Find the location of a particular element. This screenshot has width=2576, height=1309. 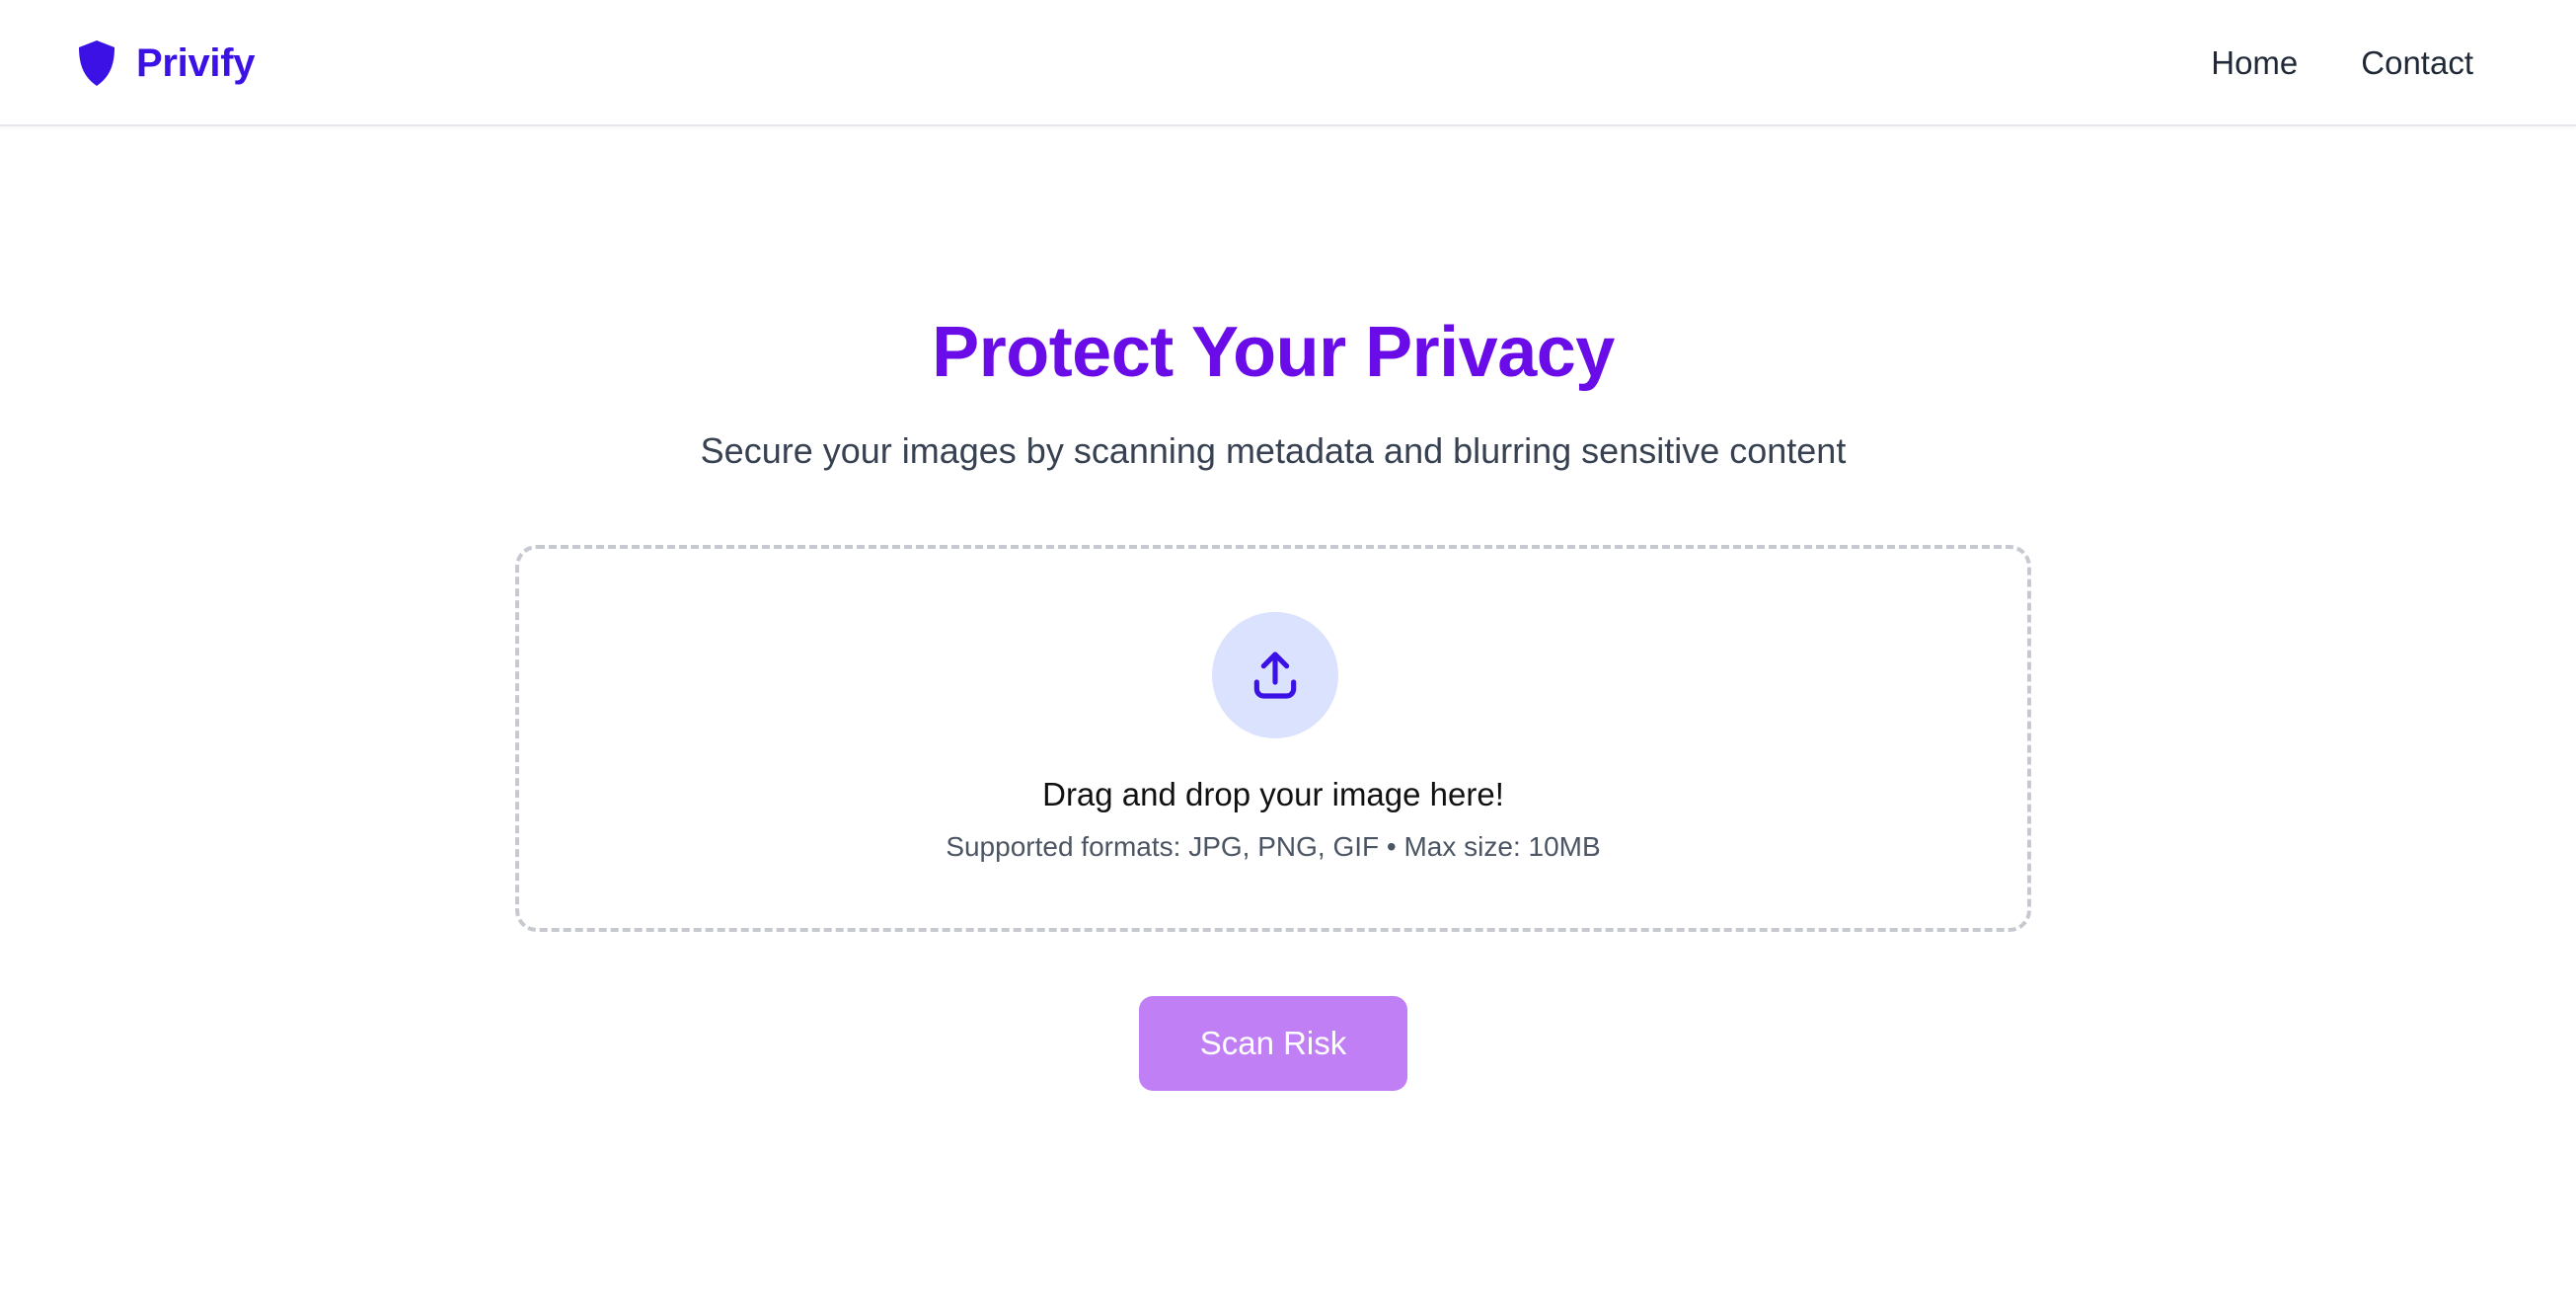

scan-risk-button: Scan Risk is located at coordinates (1273, 1043).